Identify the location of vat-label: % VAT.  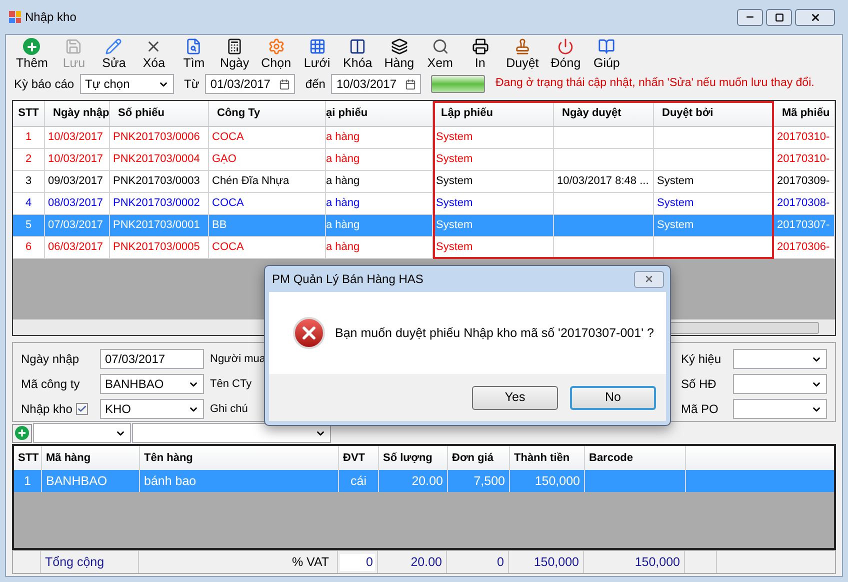
(310, 562).